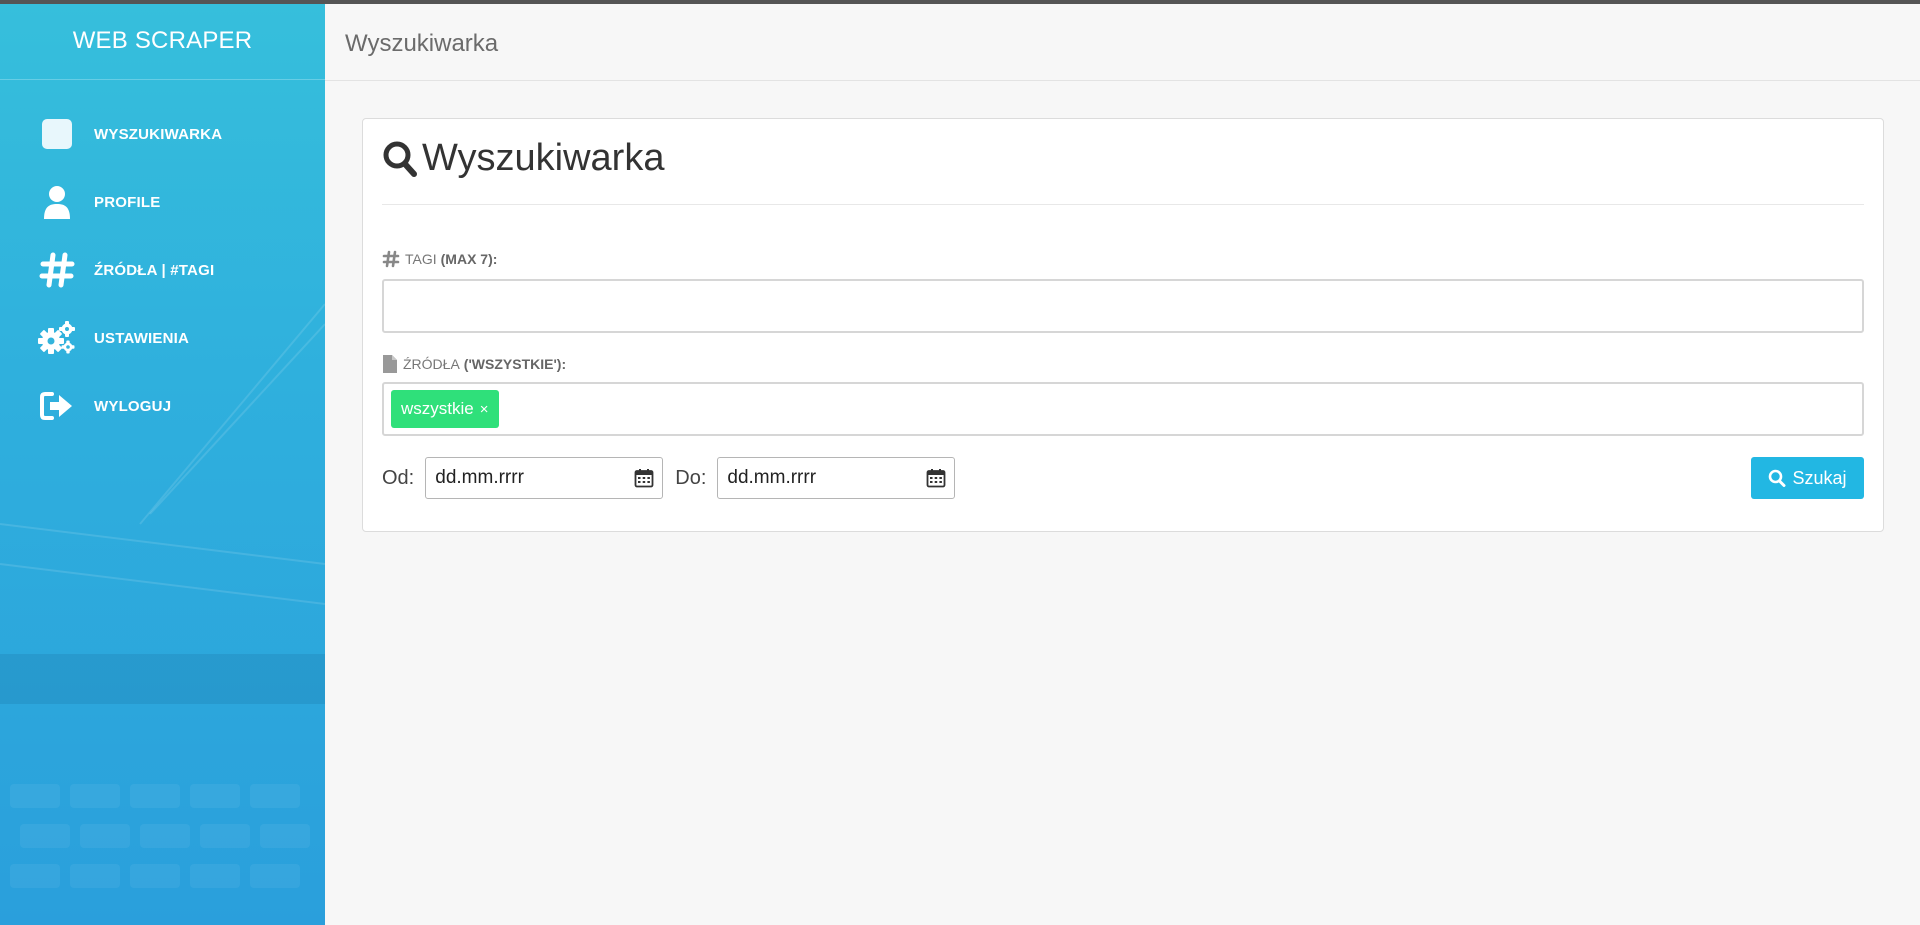 The image size is (1920, 925). I want to click on tags-label-hint: (MAX 7):, so click(469, 259).